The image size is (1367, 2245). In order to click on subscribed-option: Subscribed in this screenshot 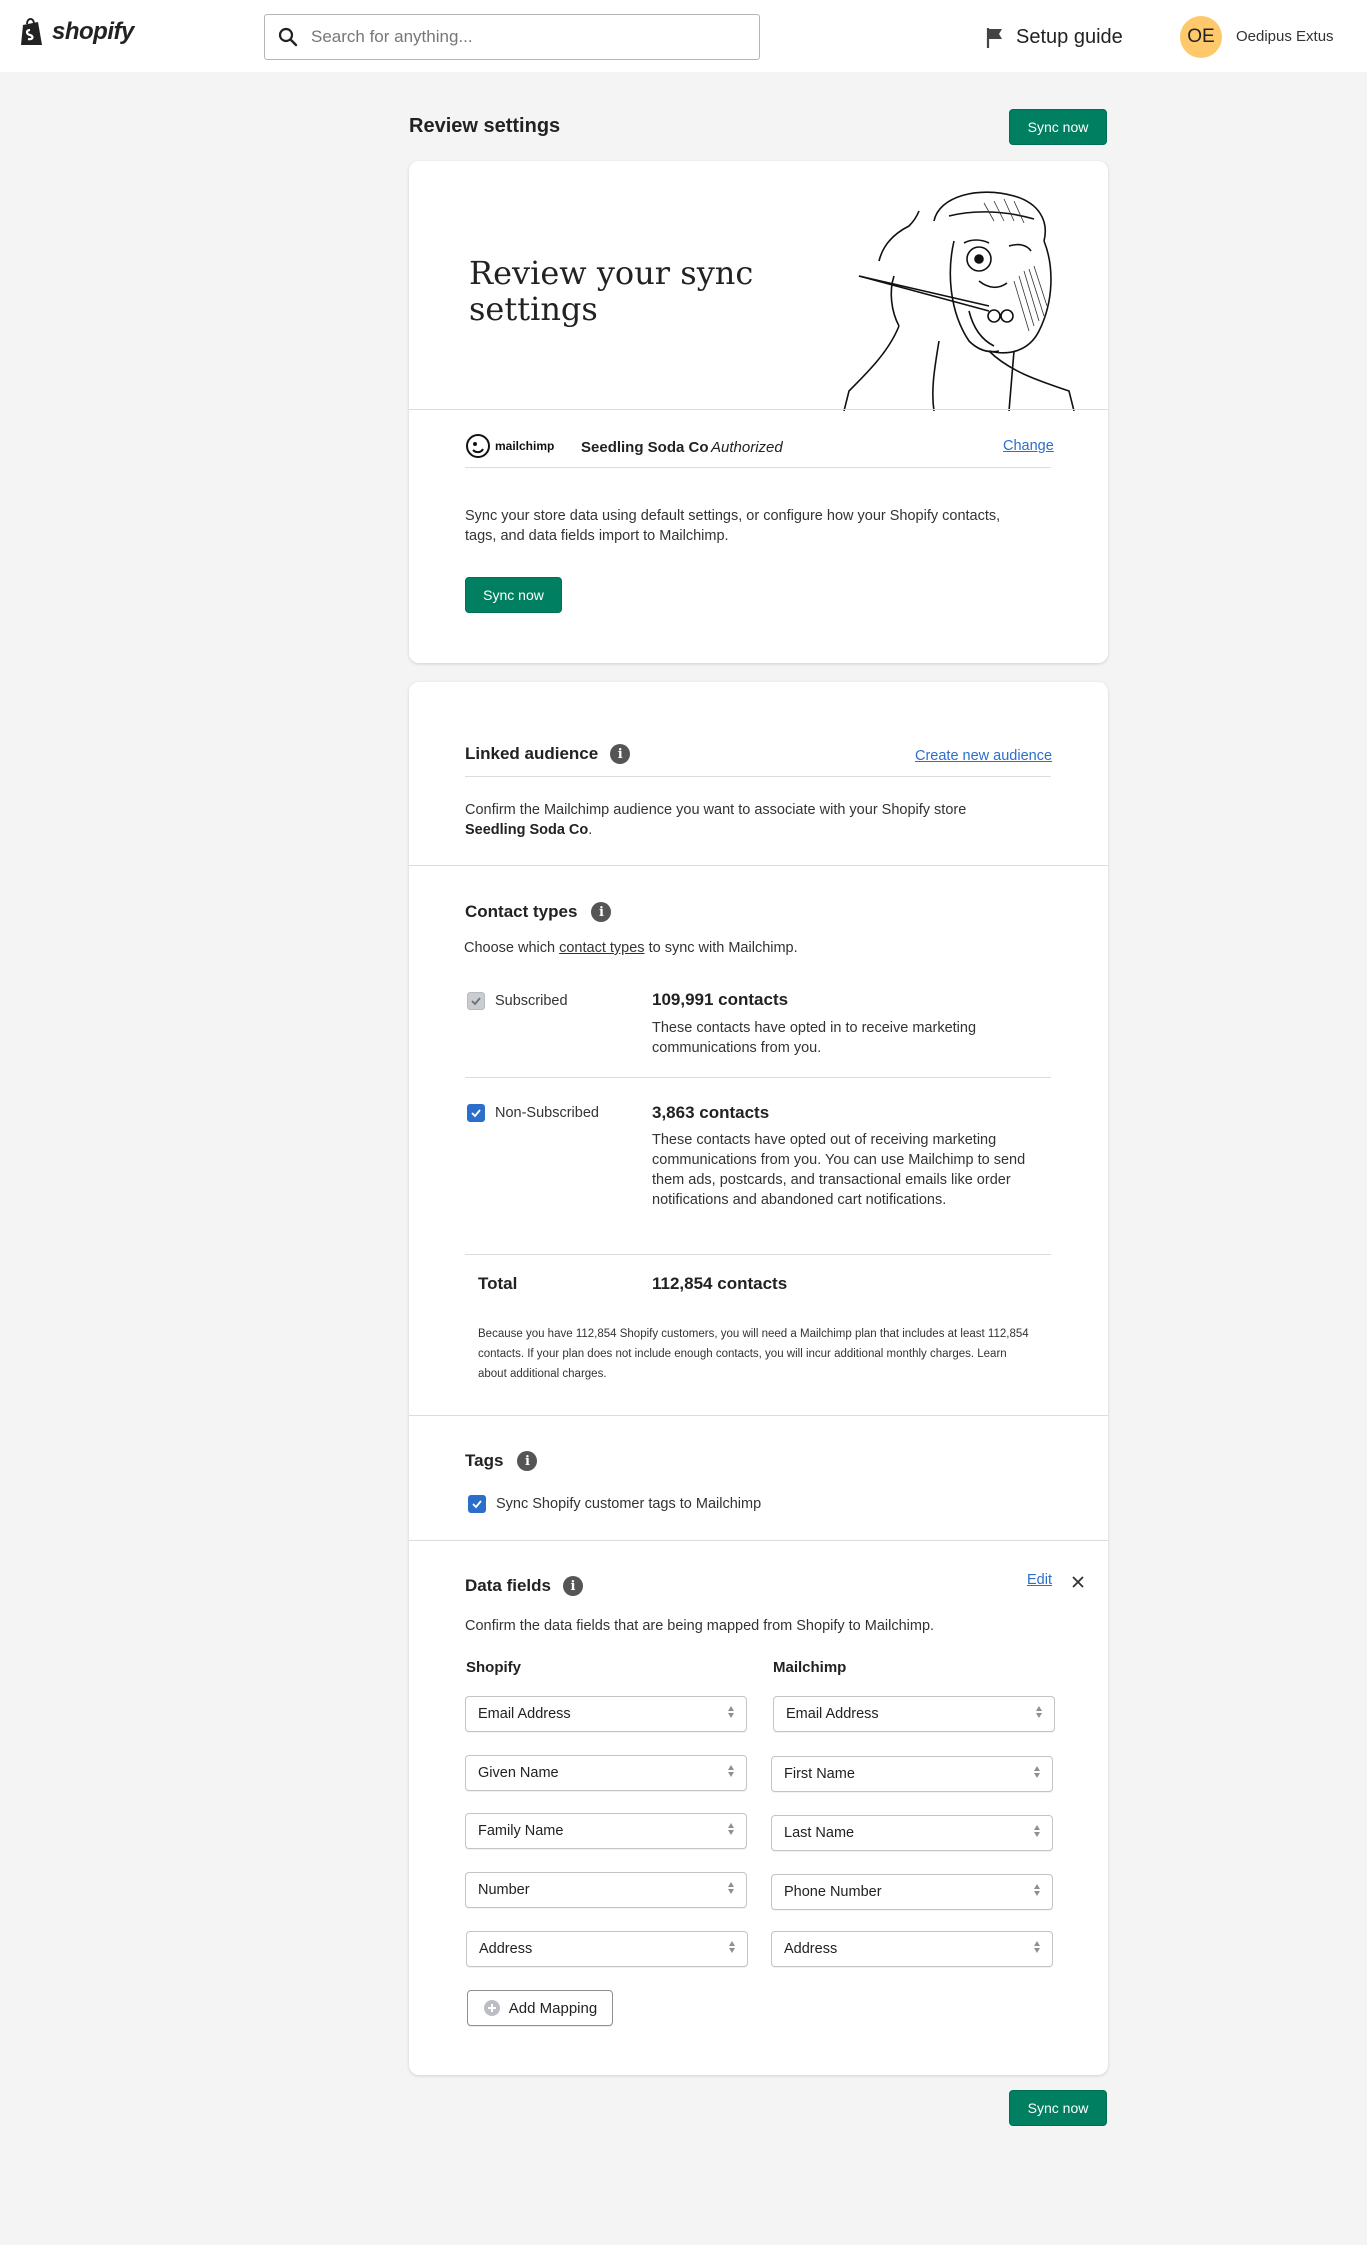, I will do `click(517, 1001)`.